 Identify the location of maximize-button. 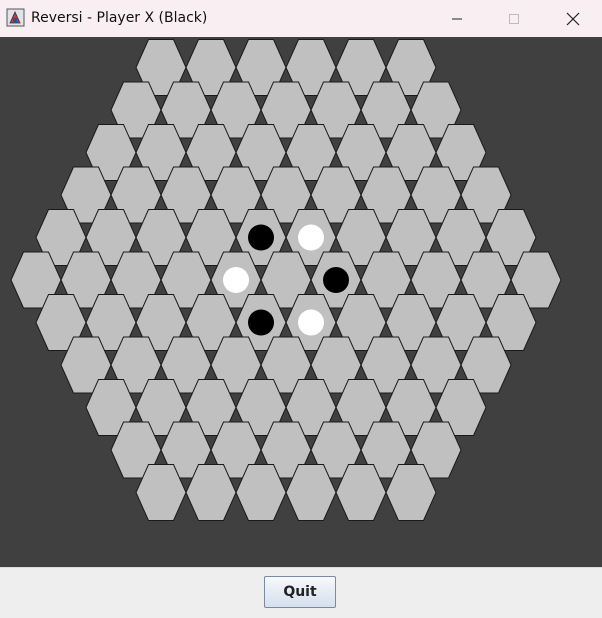
(514, 18).